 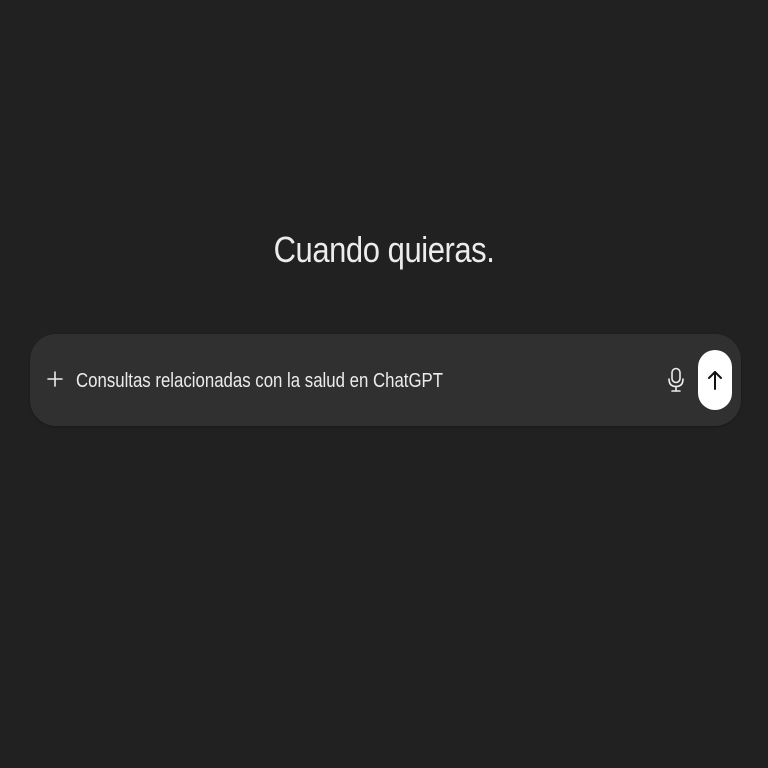 I want to click on microphone-icon, so click(x=676, y=379).